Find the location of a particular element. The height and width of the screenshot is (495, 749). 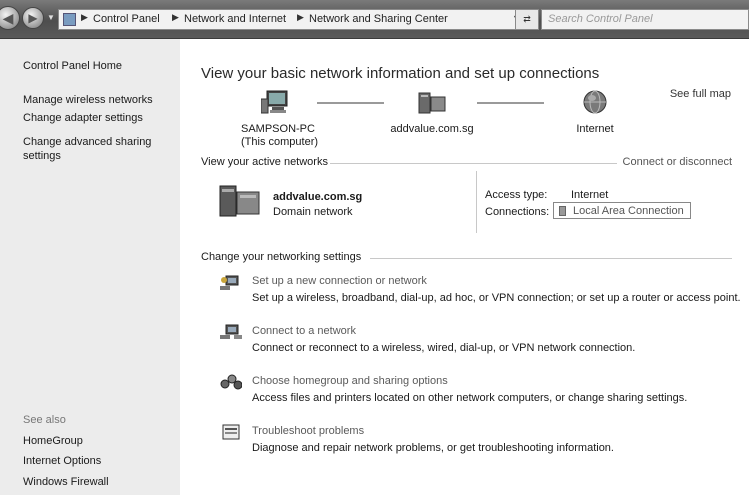

sidebar-item-change-adapter-settings: Change adapter settings is located at coordinates (83, 118).